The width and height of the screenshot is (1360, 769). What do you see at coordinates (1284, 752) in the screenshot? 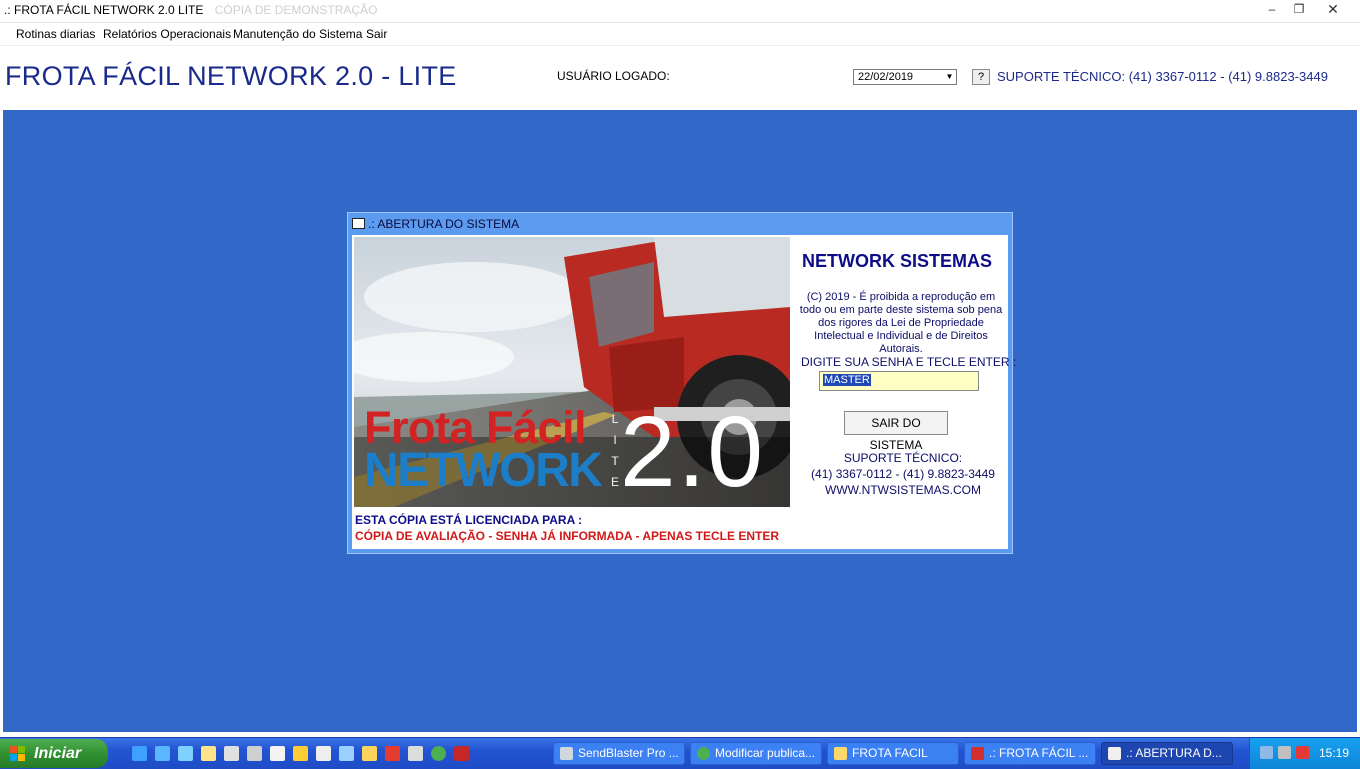
I see `shield-icon` at bounding box center [1284, 752].